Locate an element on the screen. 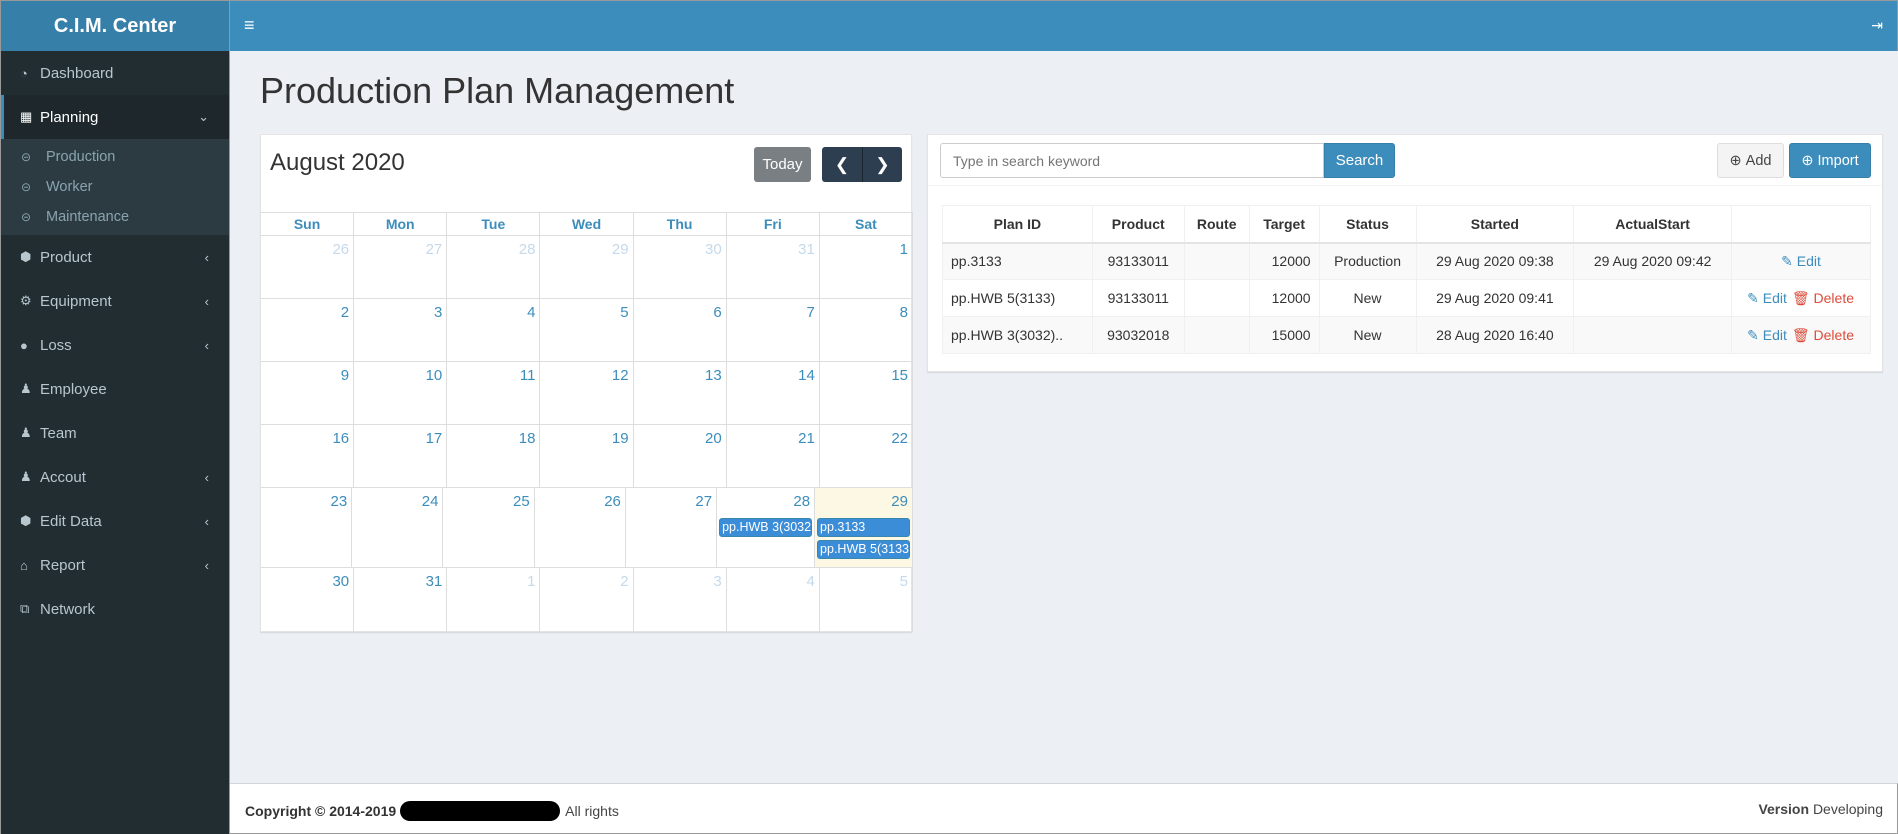  cell-product: 93133011 is located at coordinates (1138, 261).